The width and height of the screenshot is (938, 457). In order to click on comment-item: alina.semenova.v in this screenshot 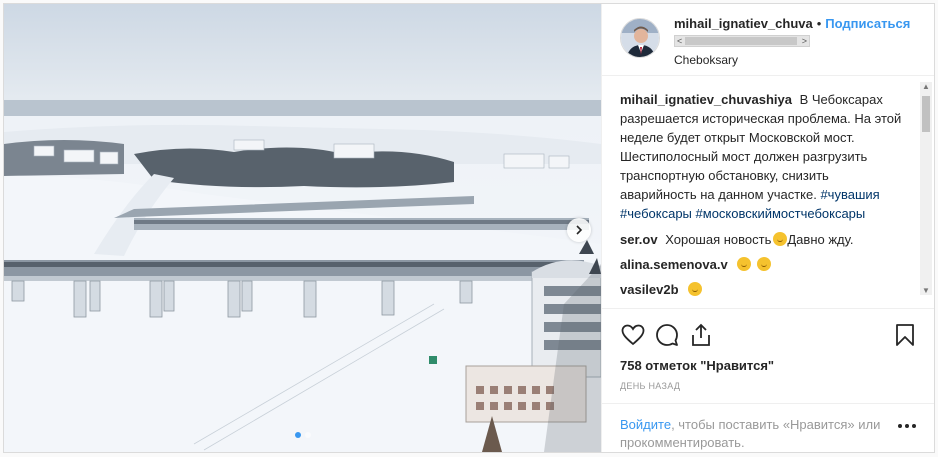, I will do `click(764, 264)`.